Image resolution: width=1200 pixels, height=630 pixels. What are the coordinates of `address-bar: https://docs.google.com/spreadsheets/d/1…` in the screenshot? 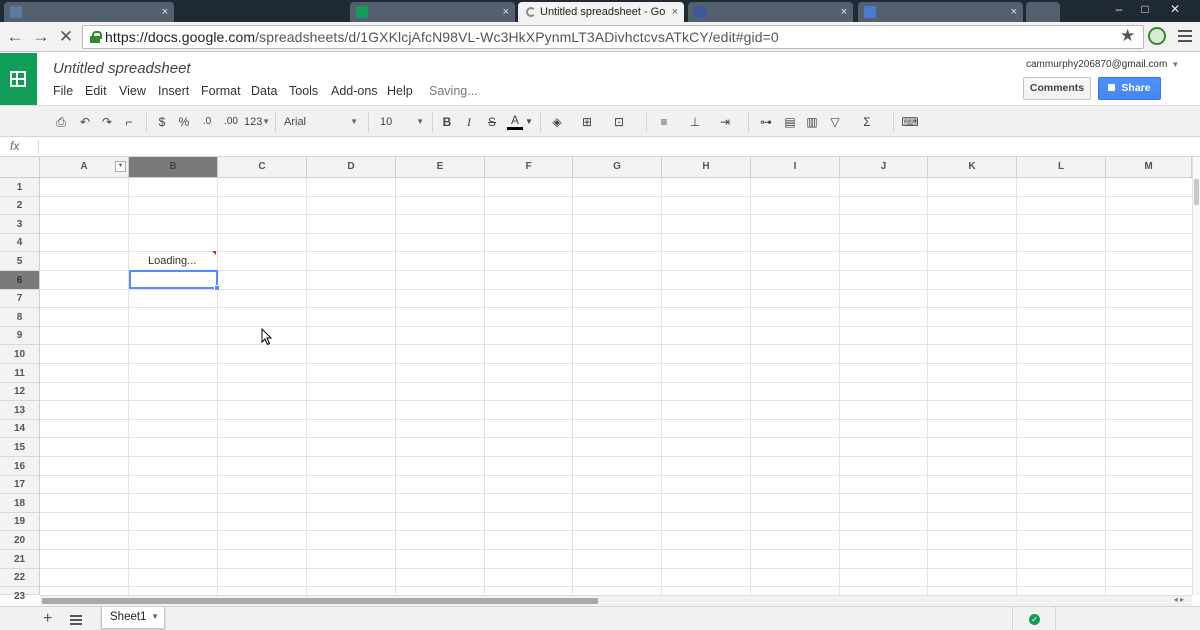 It's located at (613, 37).